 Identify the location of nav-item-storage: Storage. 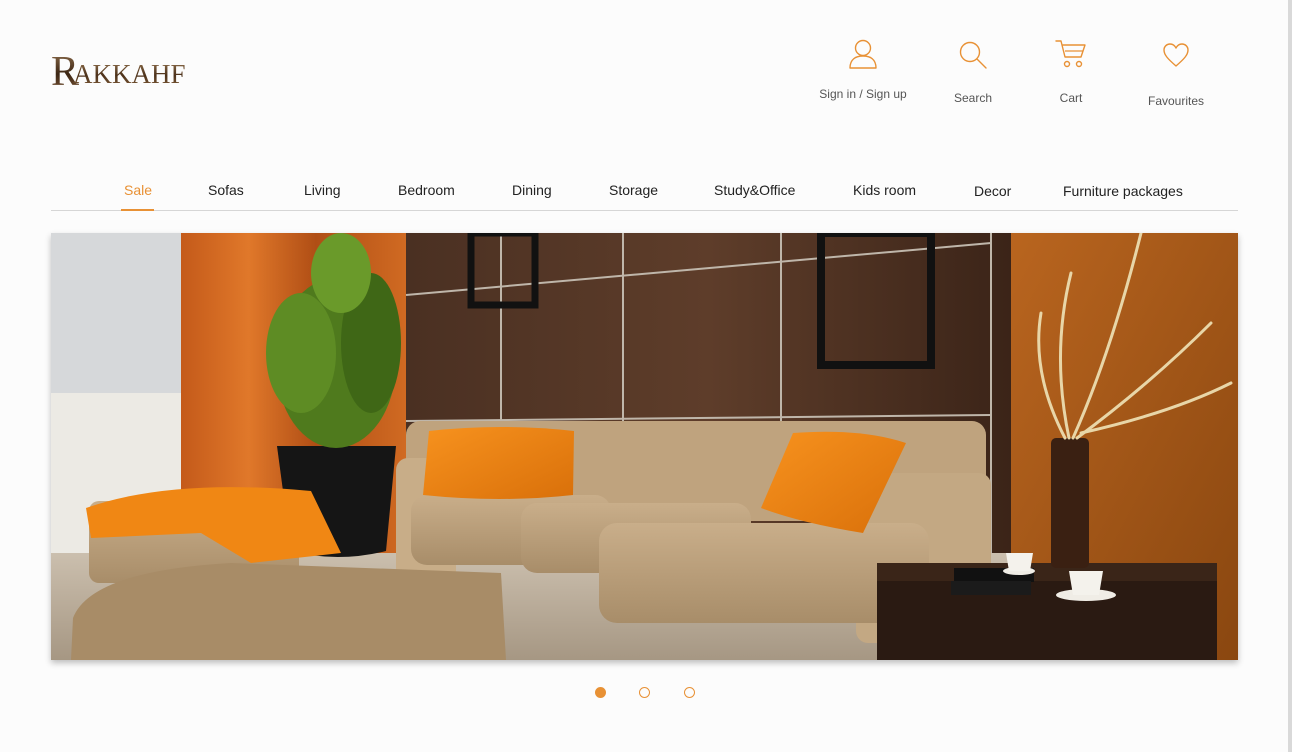
(633, 190).